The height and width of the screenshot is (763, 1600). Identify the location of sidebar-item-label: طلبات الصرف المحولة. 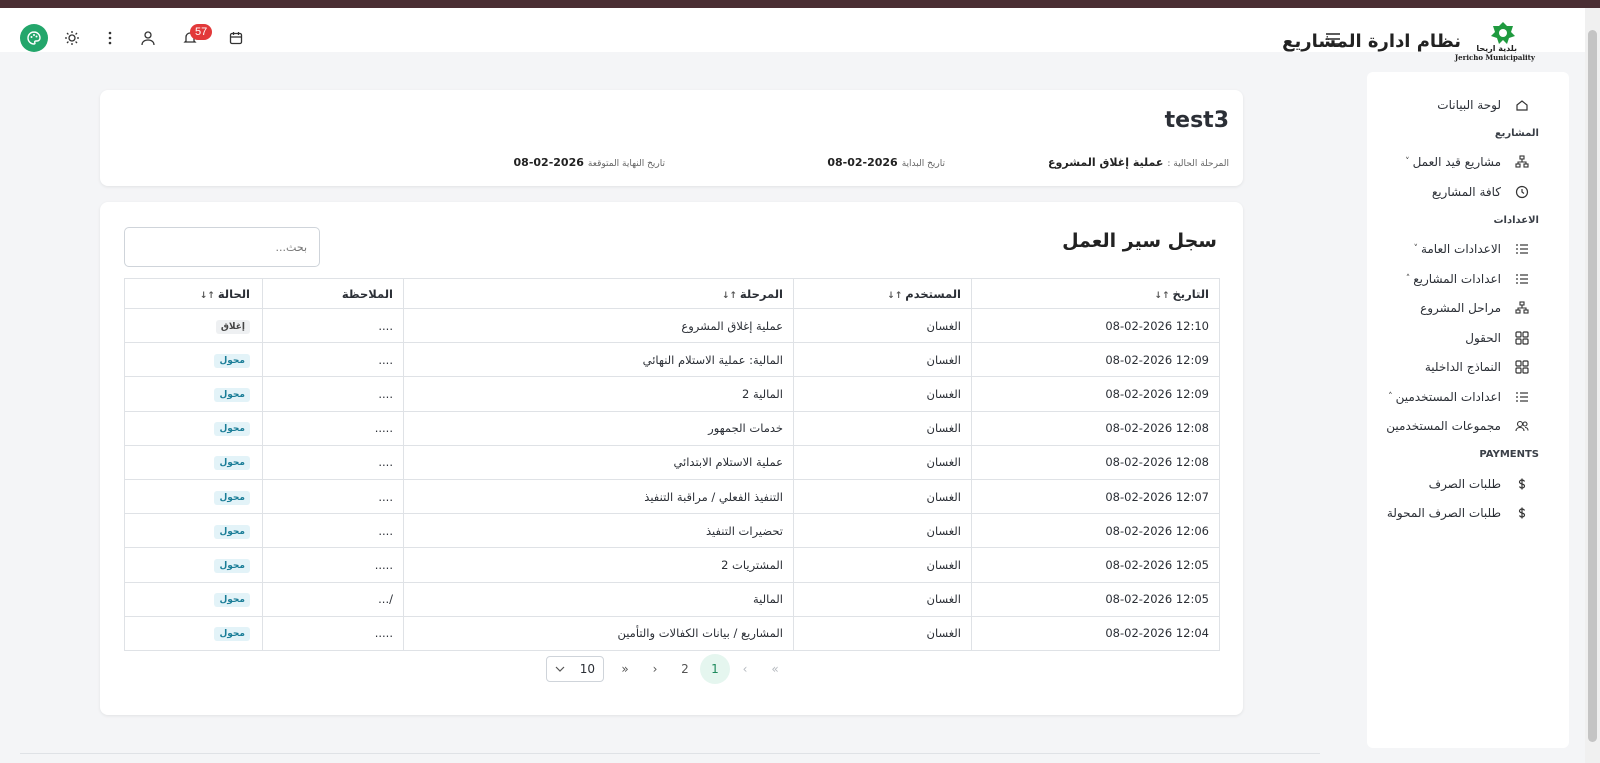
(1443, 513).